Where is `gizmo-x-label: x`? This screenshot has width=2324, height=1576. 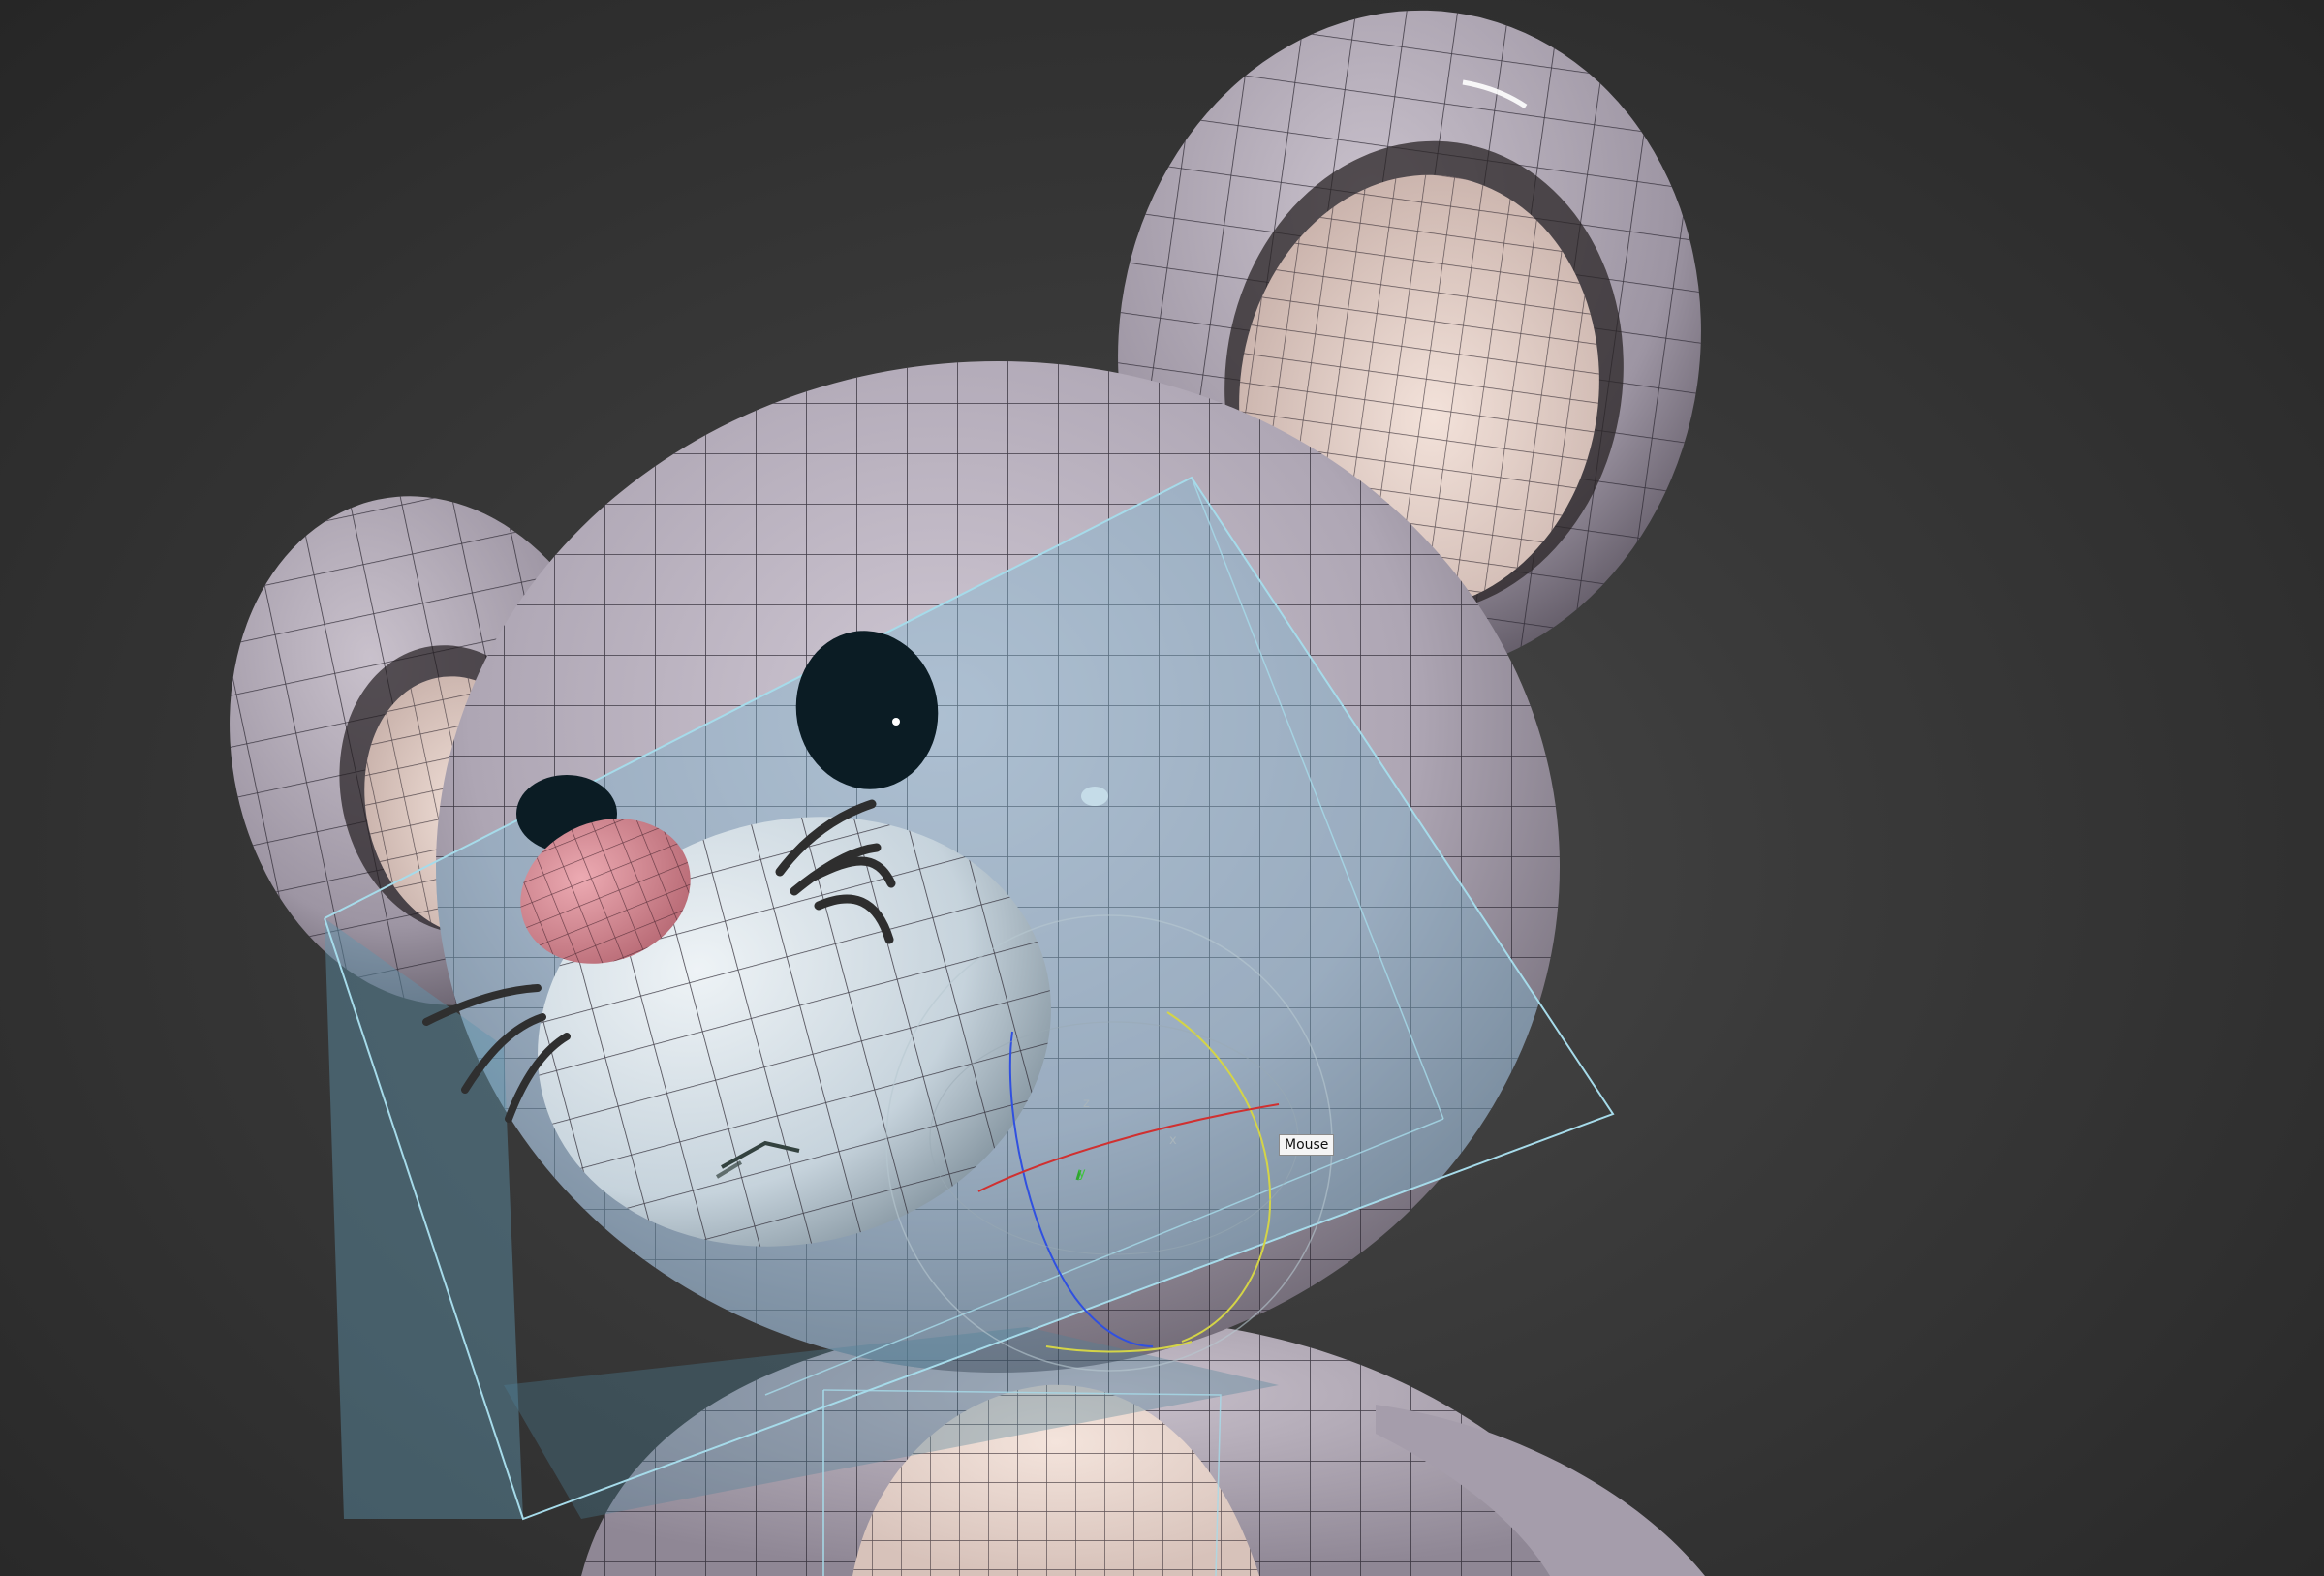
gizmo-x-label: x is located at coordinates (1173, 1140).